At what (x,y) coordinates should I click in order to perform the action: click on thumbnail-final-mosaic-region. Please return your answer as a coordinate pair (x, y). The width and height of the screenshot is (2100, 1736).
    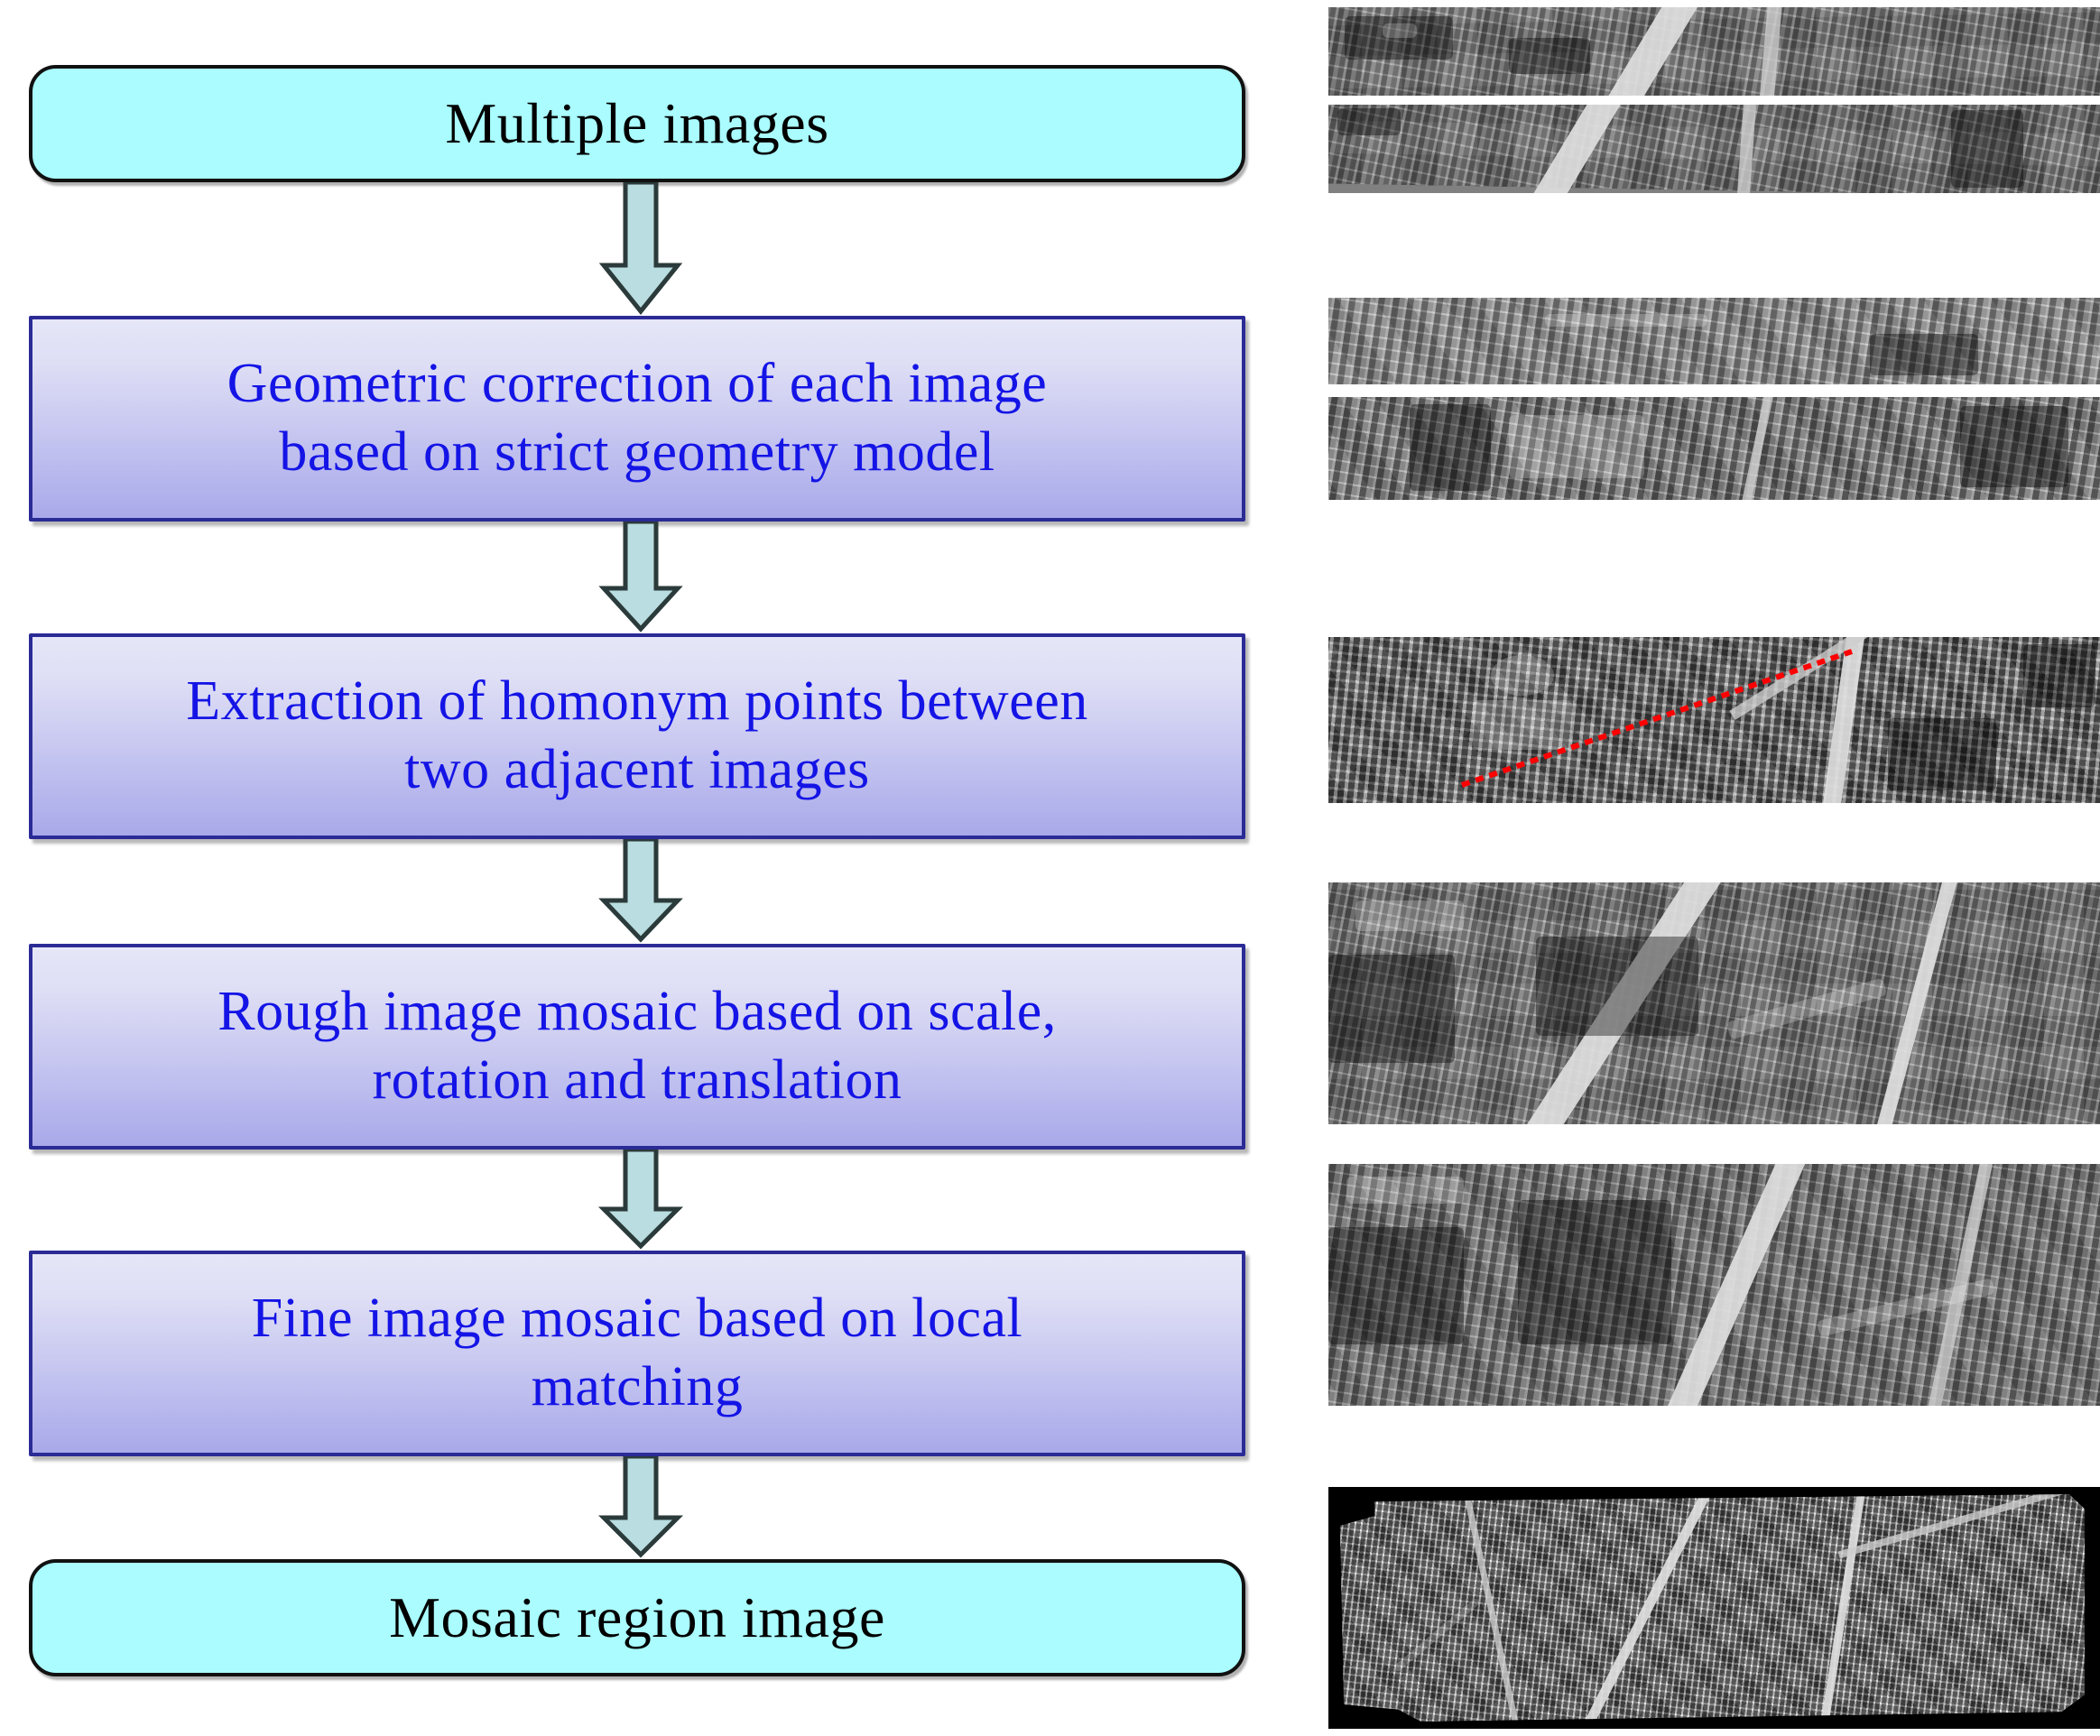
    Looking at the image, I should click on (1714, 1608).